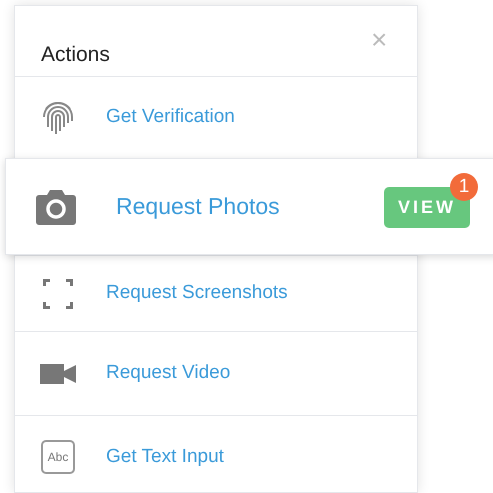 Image resolution: width=493 pixels, height=493 pixels. I want to click on panel-title: Actions, so click(75, 54).